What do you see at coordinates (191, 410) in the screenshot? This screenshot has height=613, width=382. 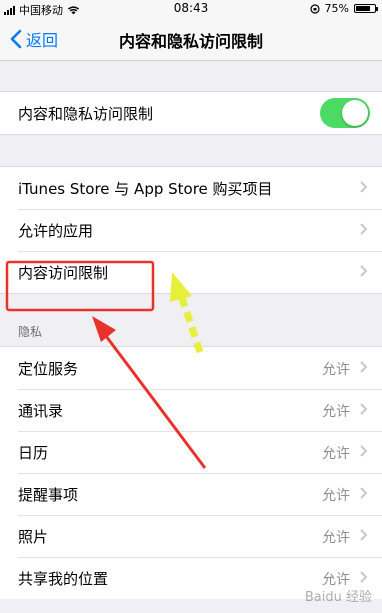 I see `privacy-item-contacts: 通讯录 允许` at bounding box center [191, 410].